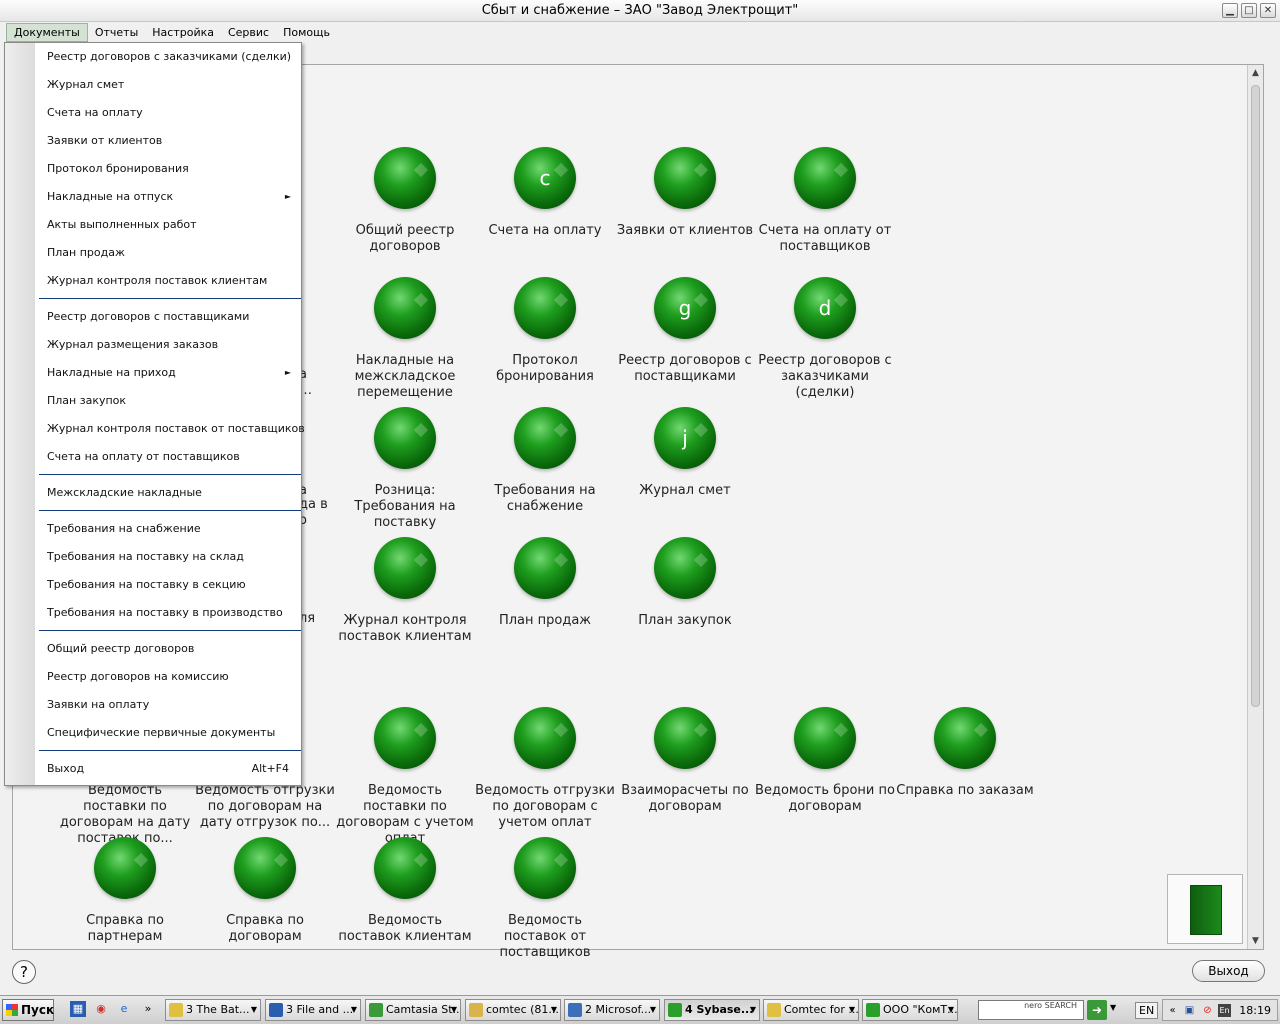 Image resolution: width=1280 pixels, height=1024 pixels. I want to click on nero-search-box: nero SEARCH, so click(1031, 1010).